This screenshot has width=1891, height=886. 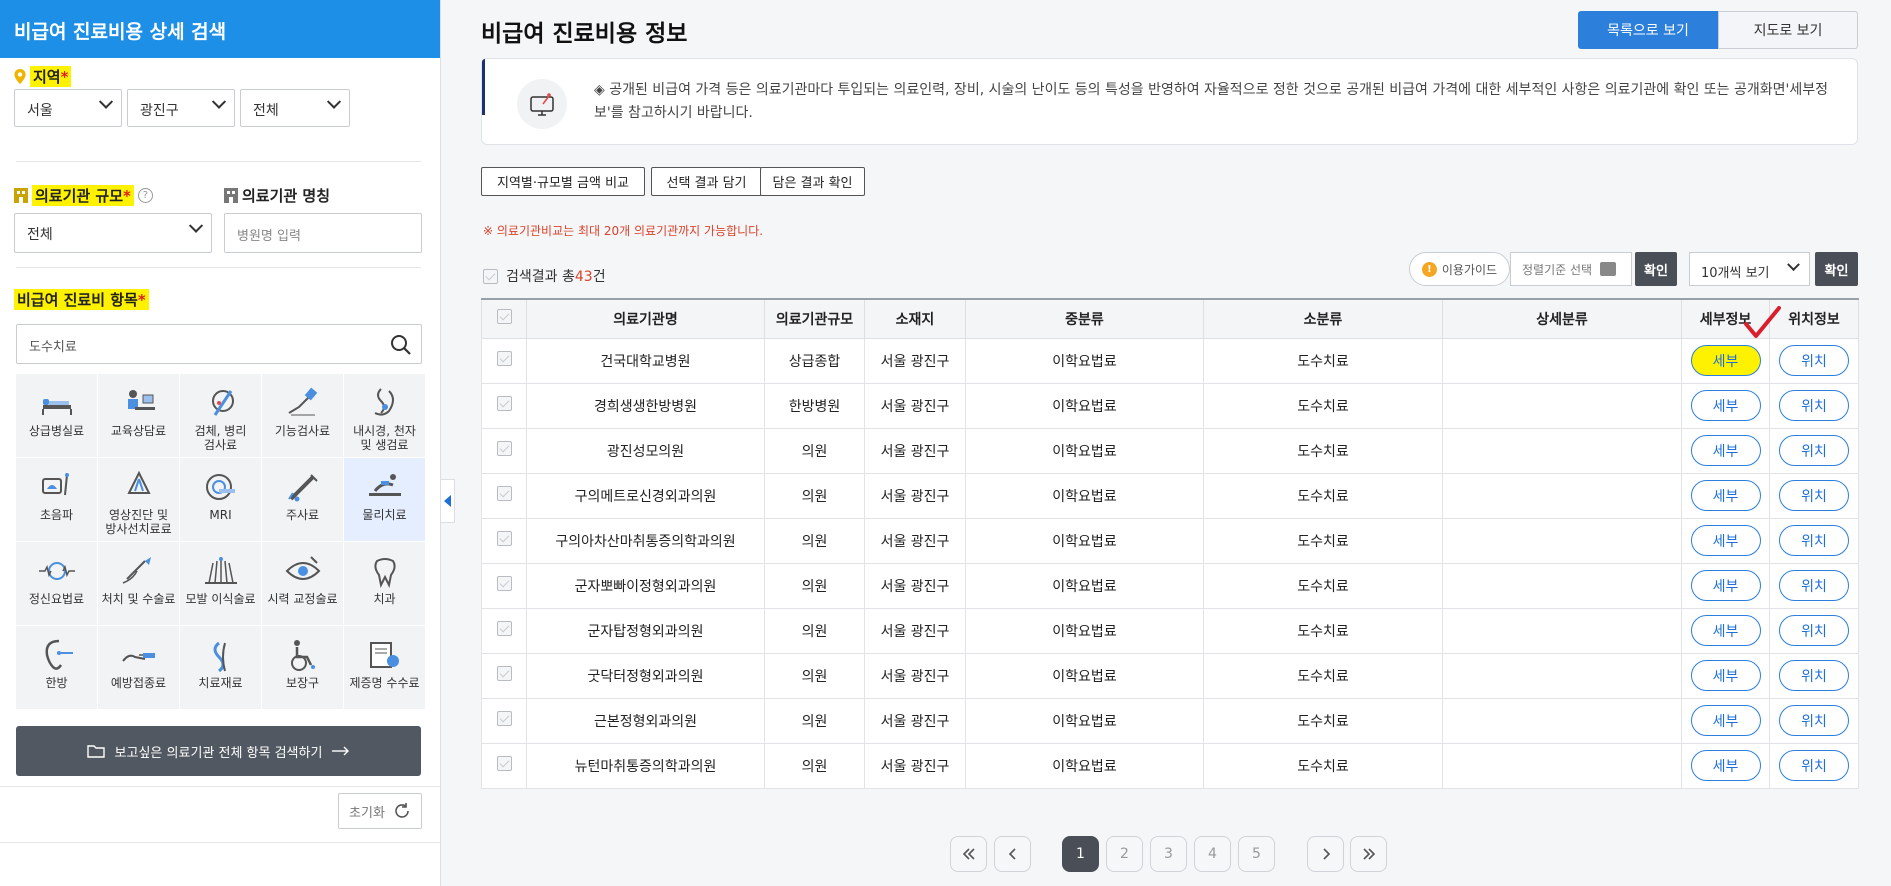 What do you see at coordinates (1656, 269) in the screenshot?
I see `sort-confirm-button: 확인` at bounding box center [1656, 269].